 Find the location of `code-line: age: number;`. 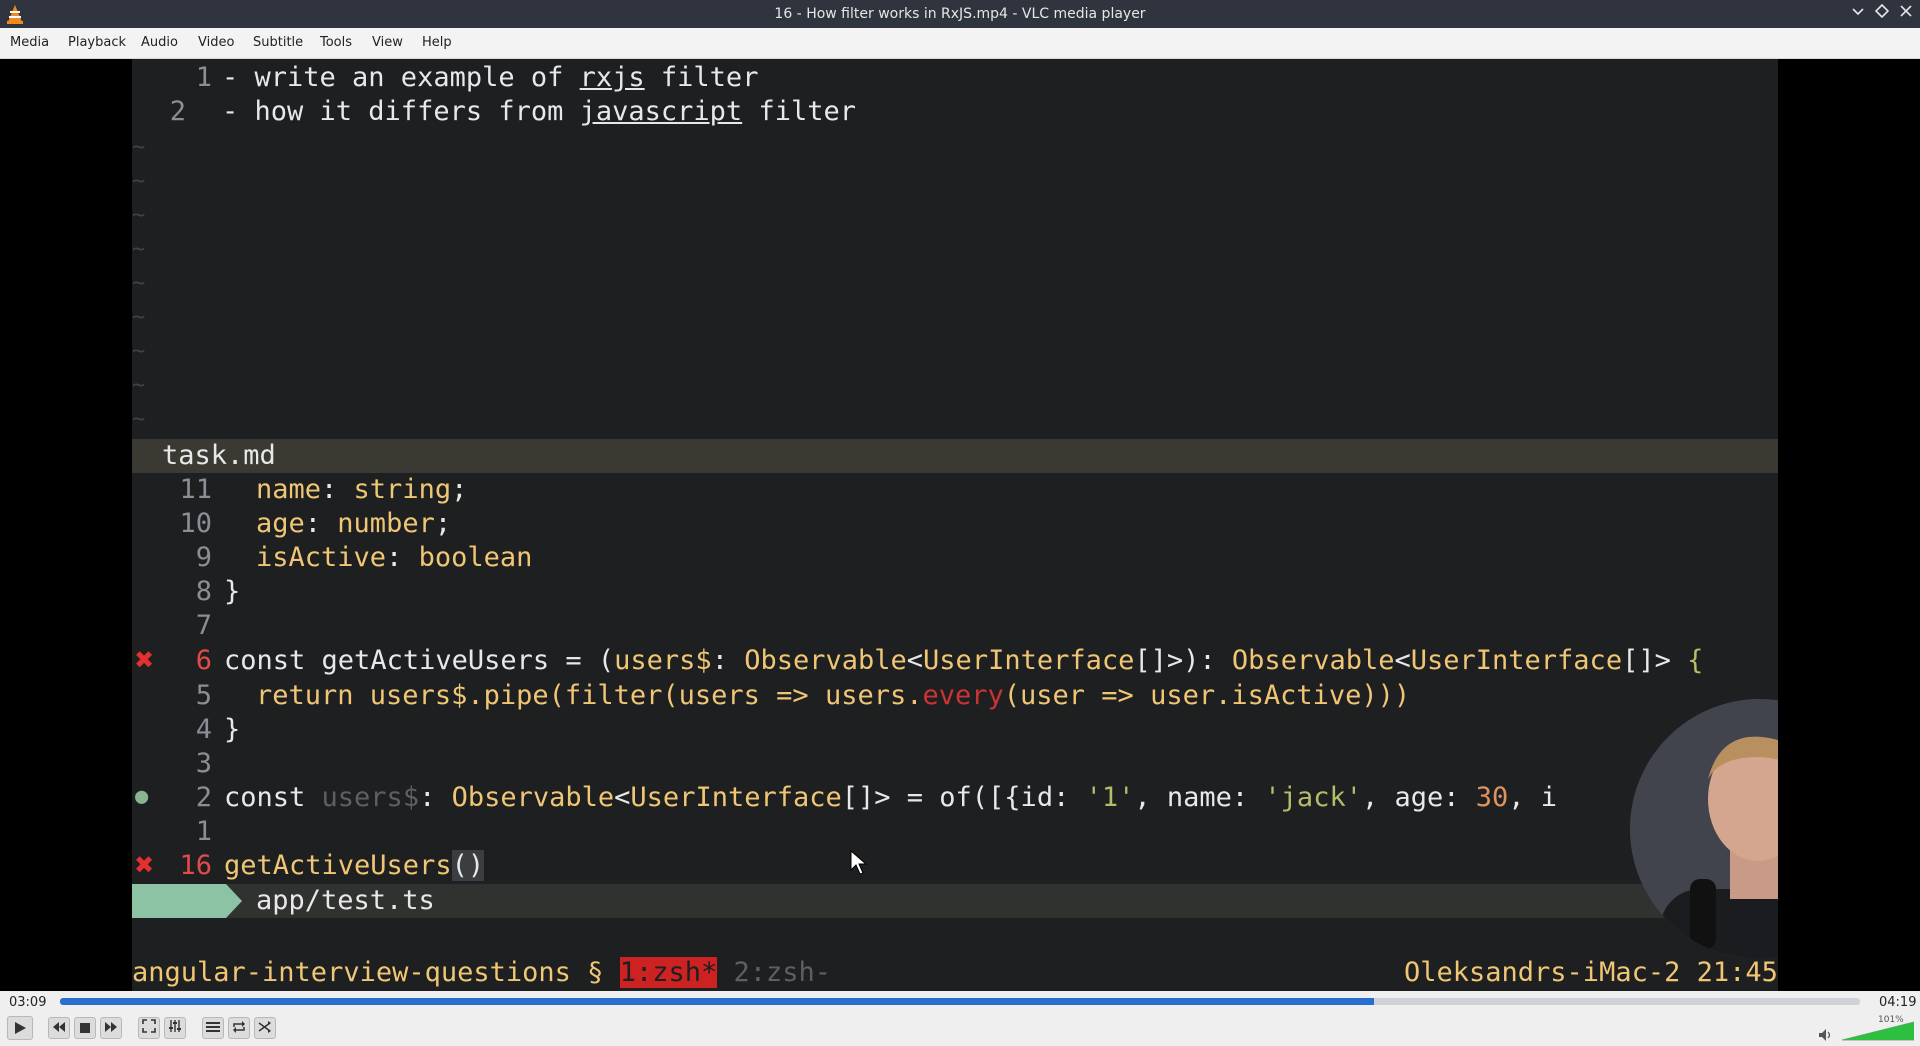

code-line: age: number; is located at coordinates (354, 523).